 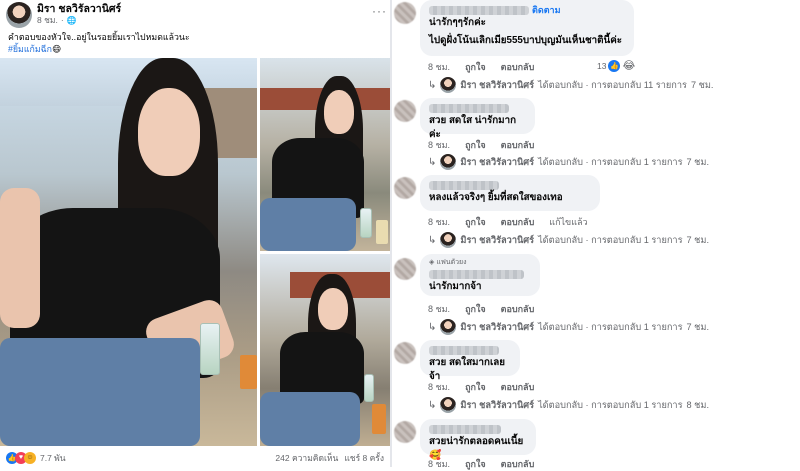 I want to click on comment-text: น่ารักมากจ้า, so click(x=455, y=286).